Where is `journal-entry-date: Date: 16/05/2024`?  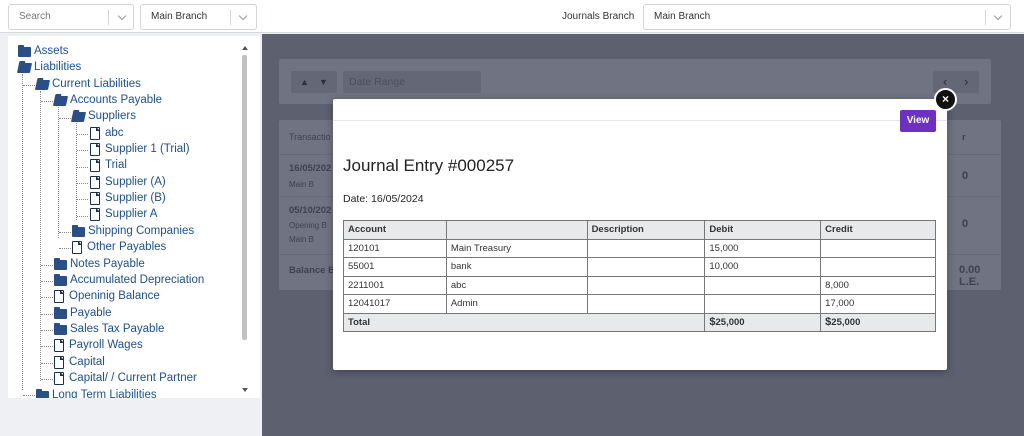
journal-entry-date: Date: 16/05/2024 is located at coordinates (383, 199).